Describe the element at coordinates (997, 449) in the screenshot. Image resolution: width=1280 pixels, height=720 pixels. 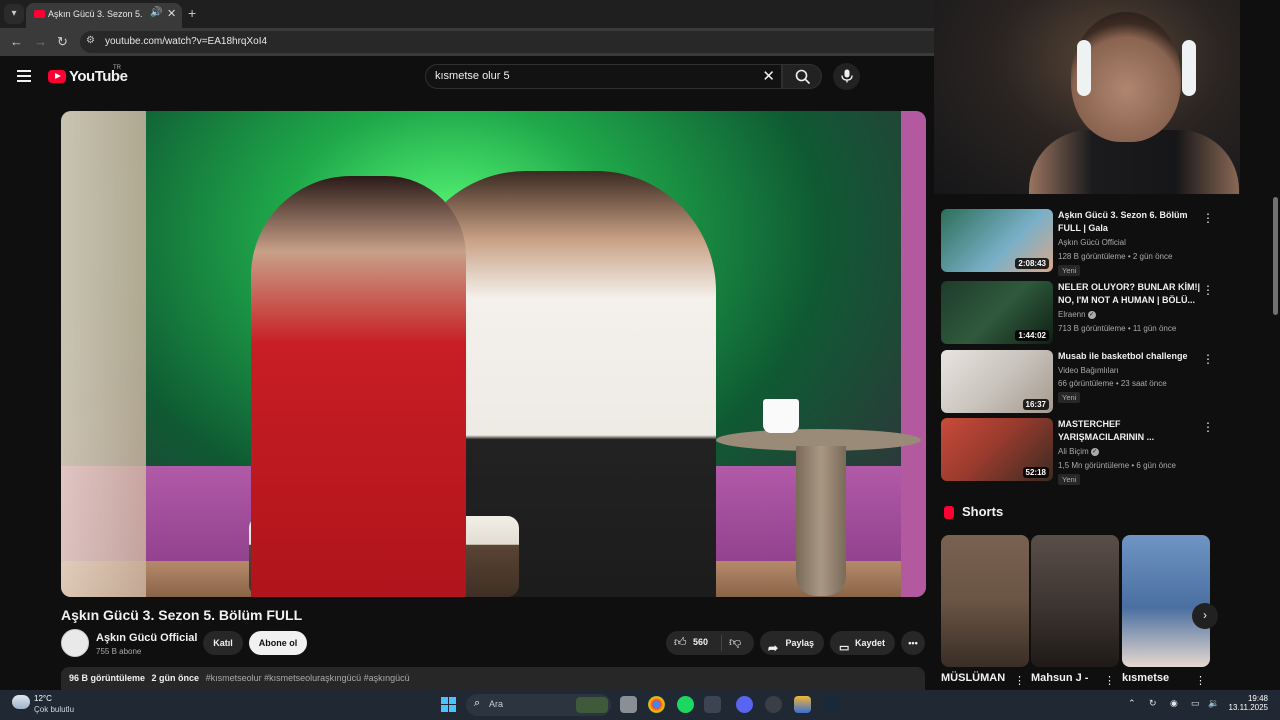
I see `recommendation-thumbnail: 52:18` at that location.